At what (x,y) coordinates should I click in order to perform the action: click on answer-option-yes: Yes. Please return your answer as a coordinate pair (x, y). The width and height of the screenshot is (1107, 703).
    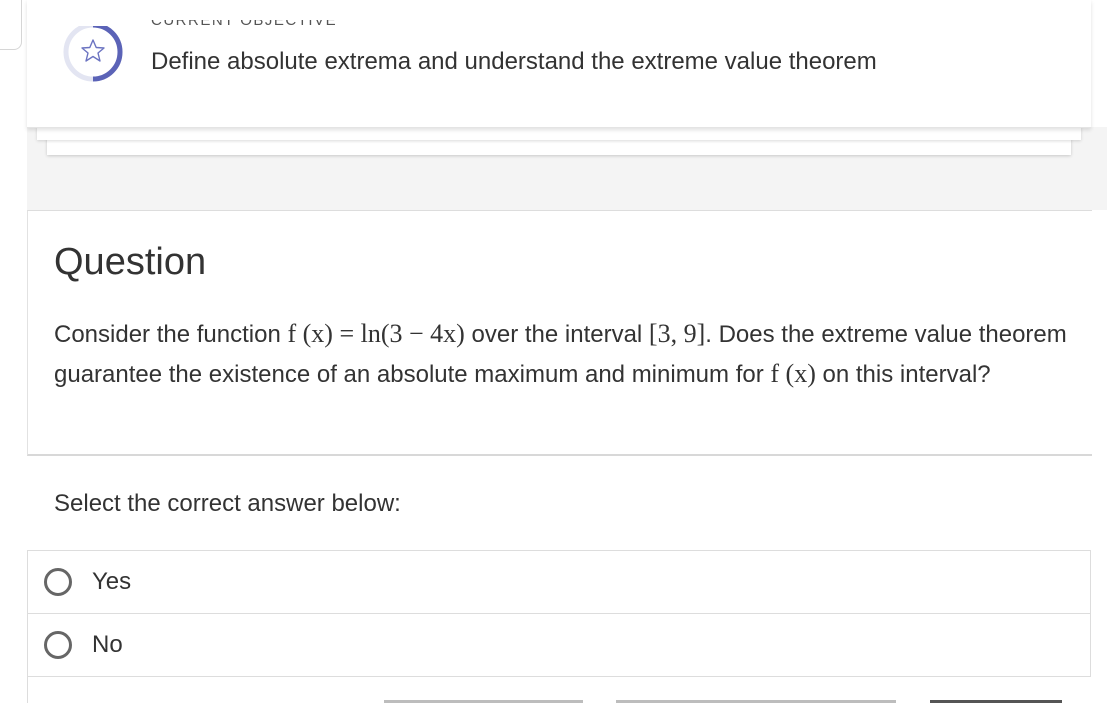
    Looking at the image, I should click on (559, 582).